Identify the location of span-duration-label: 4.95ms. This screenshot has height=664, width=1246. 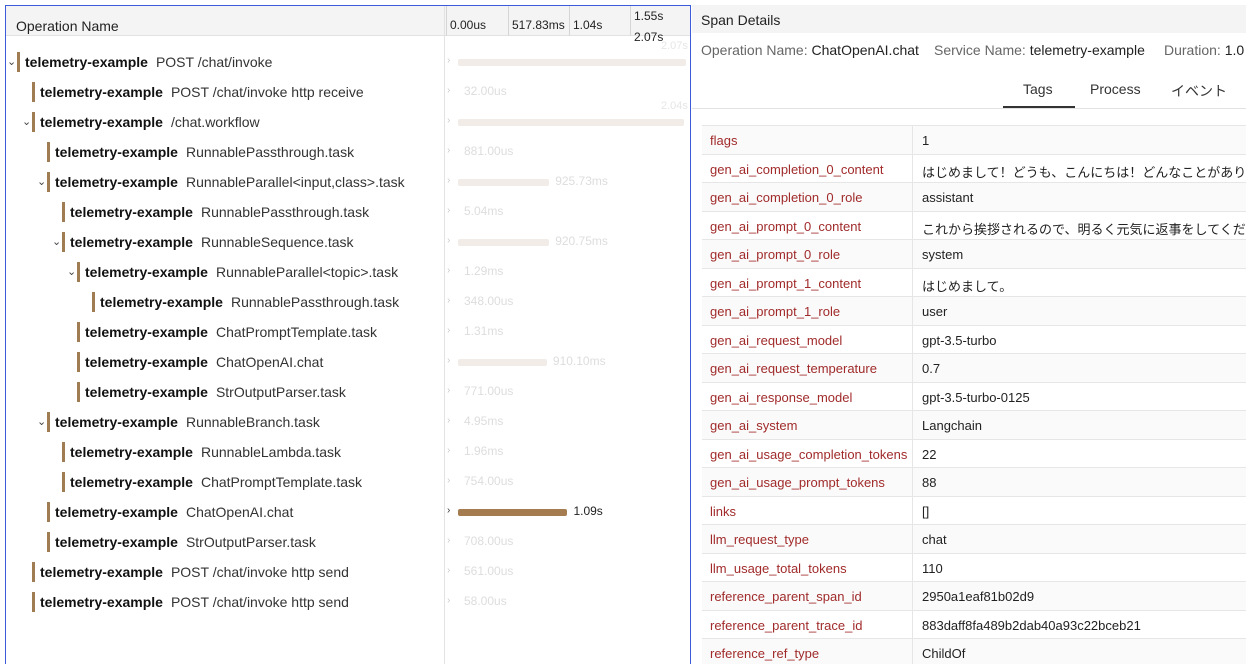
(484, 421).